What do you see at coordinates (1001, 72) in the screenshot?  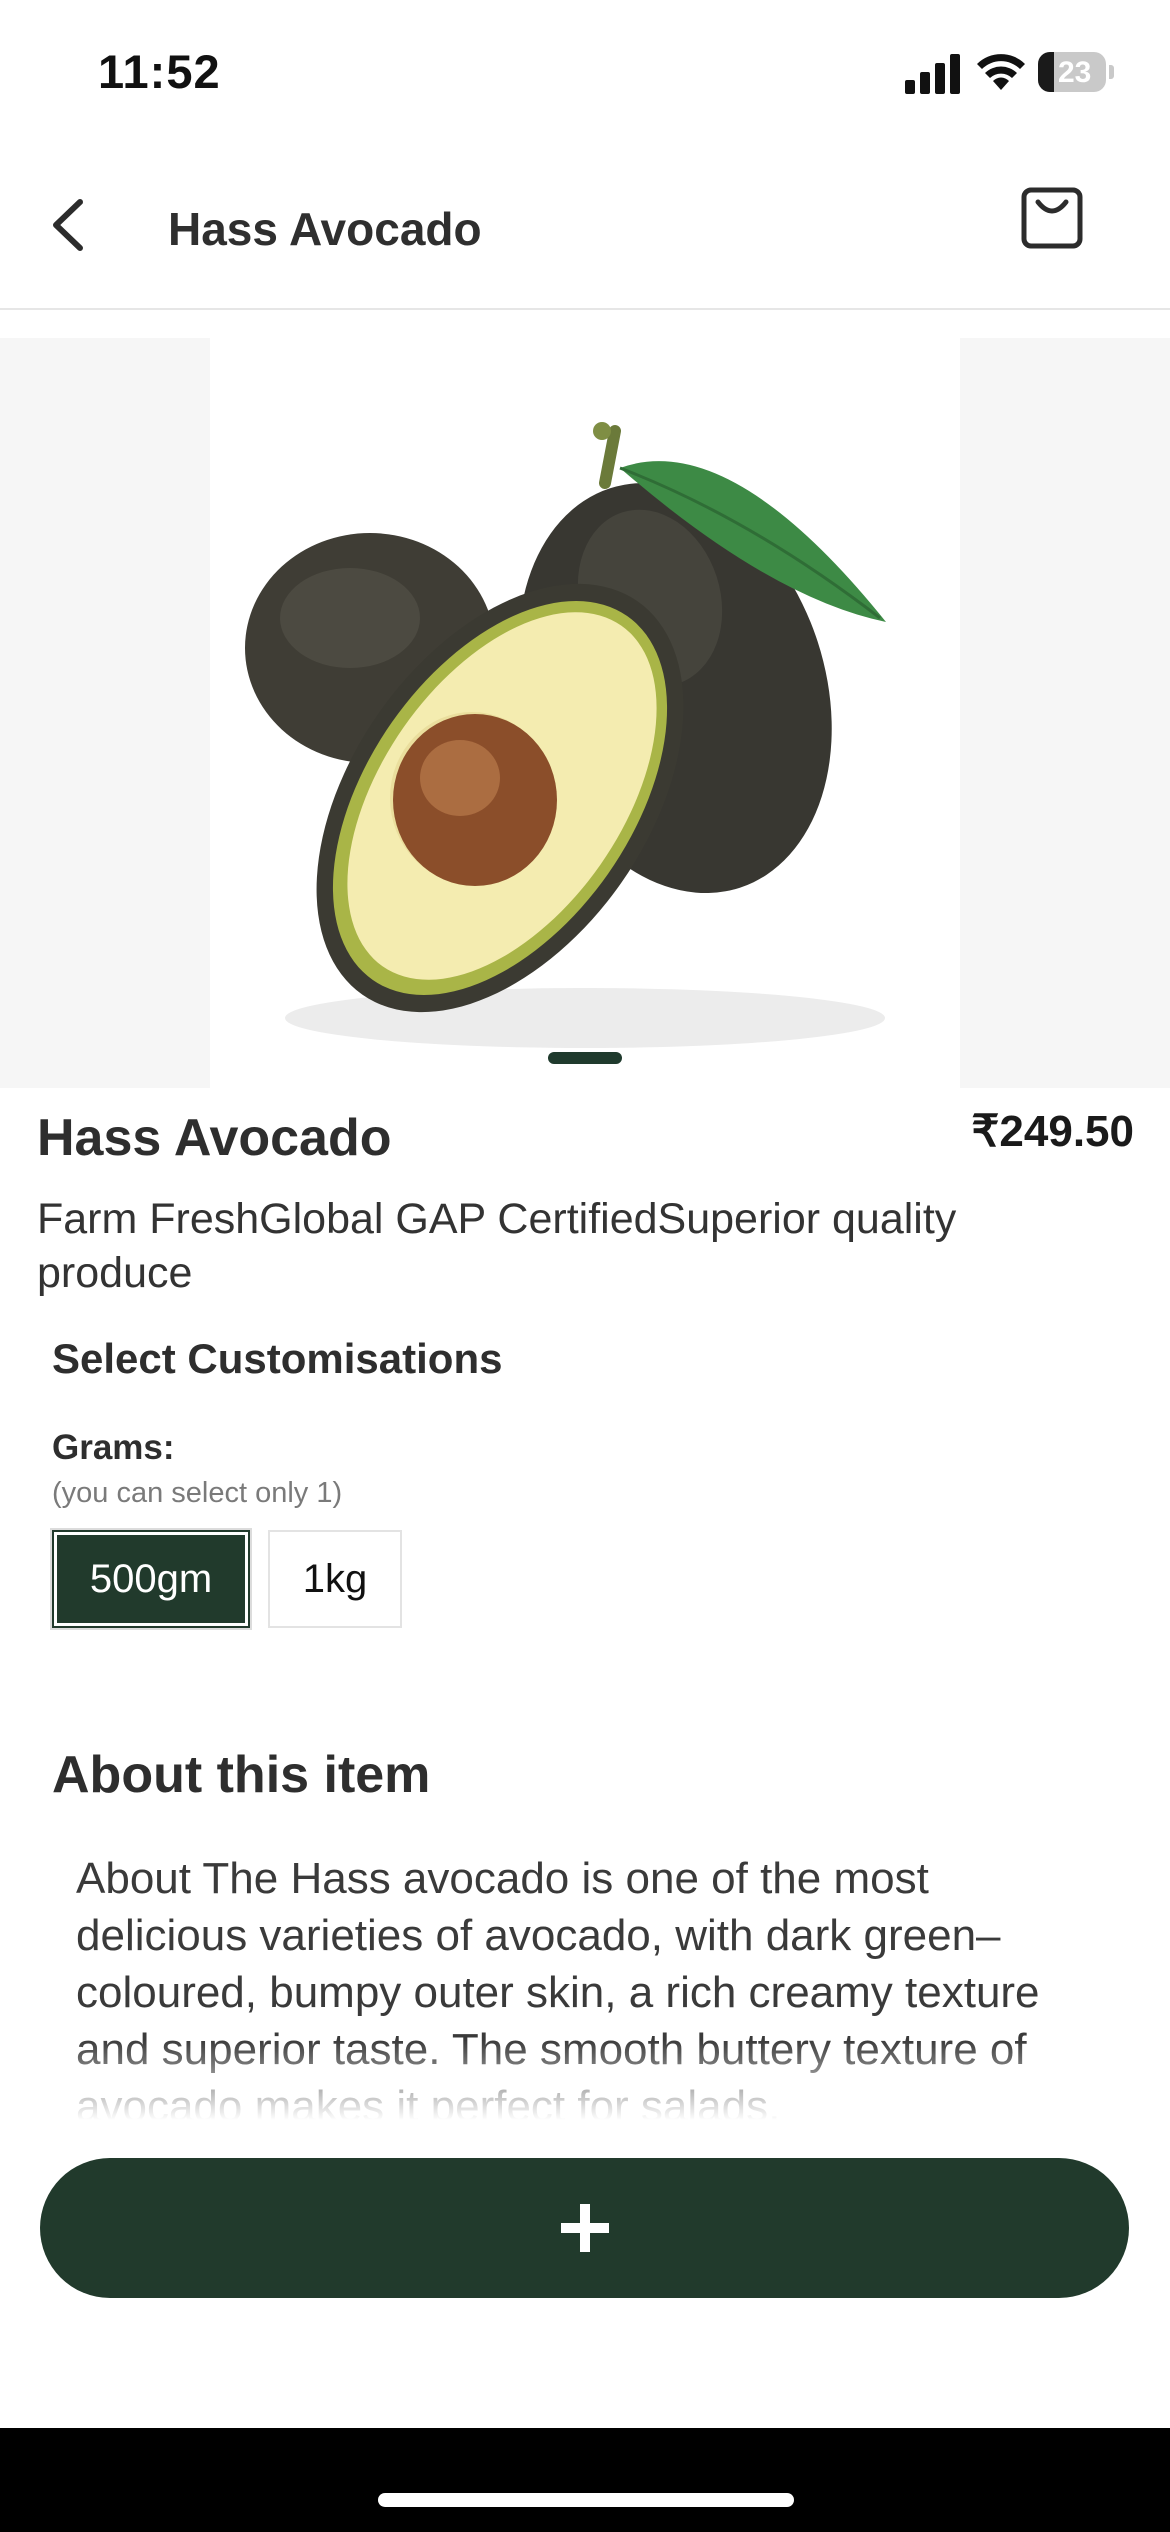 I see `wifi-icon` at bounding box center [1001, 72].